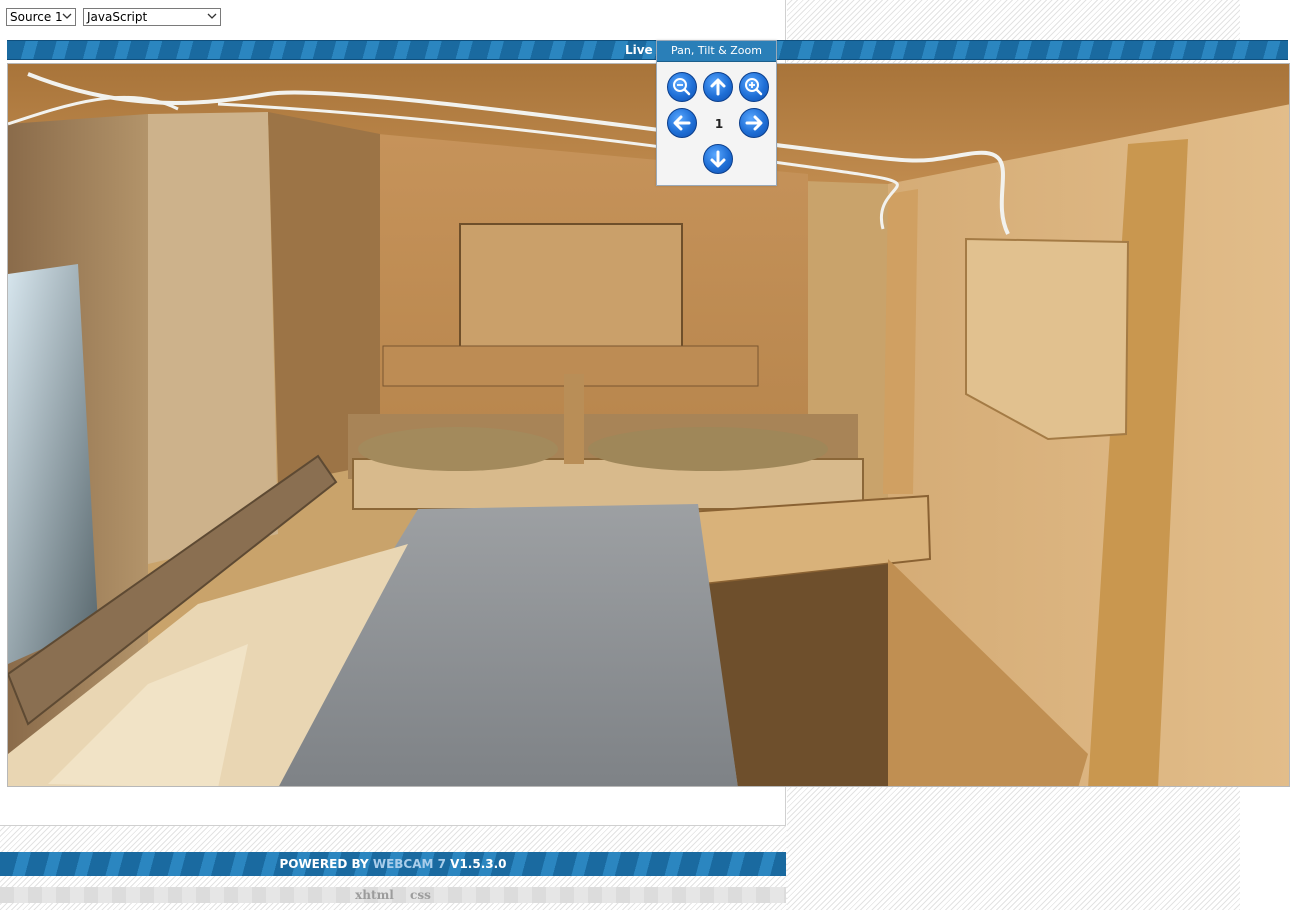 This screenshot has height=910, width=1299. Describe the element at coordinates (117, 17) in the screenshot. I see `renderer-select-value: JavaScript` at that location.